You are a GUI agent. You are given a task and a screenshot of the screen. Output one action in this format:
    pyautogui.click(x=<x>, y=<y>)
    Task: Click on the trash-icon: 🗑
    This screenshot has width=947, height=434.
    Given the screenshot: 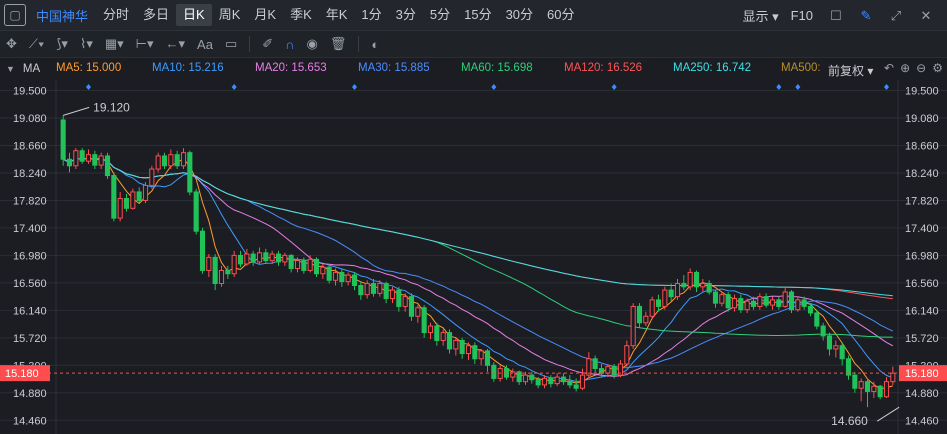 What is the action you would take?
    pyautogui.click(x=338, y=44)
    